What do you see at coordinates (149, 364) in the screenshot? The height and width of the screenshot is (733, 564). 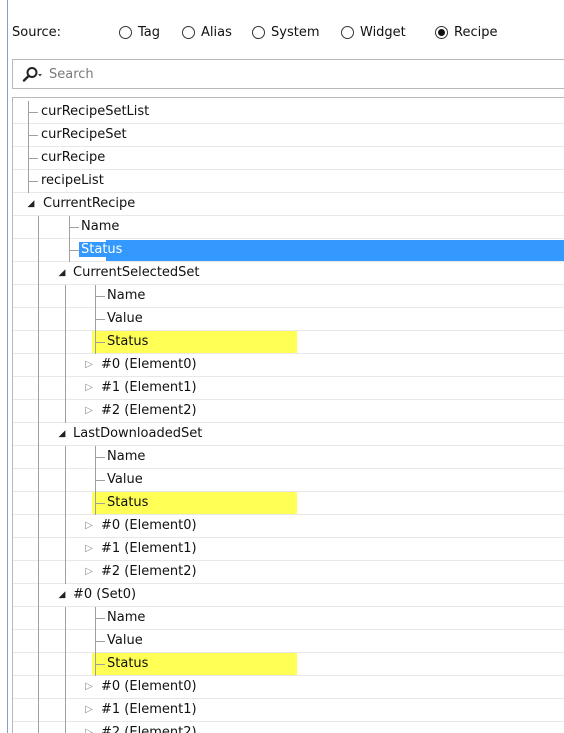 I see `tree-item-label: #0 (Element0)` at bounding box center [149, 364].